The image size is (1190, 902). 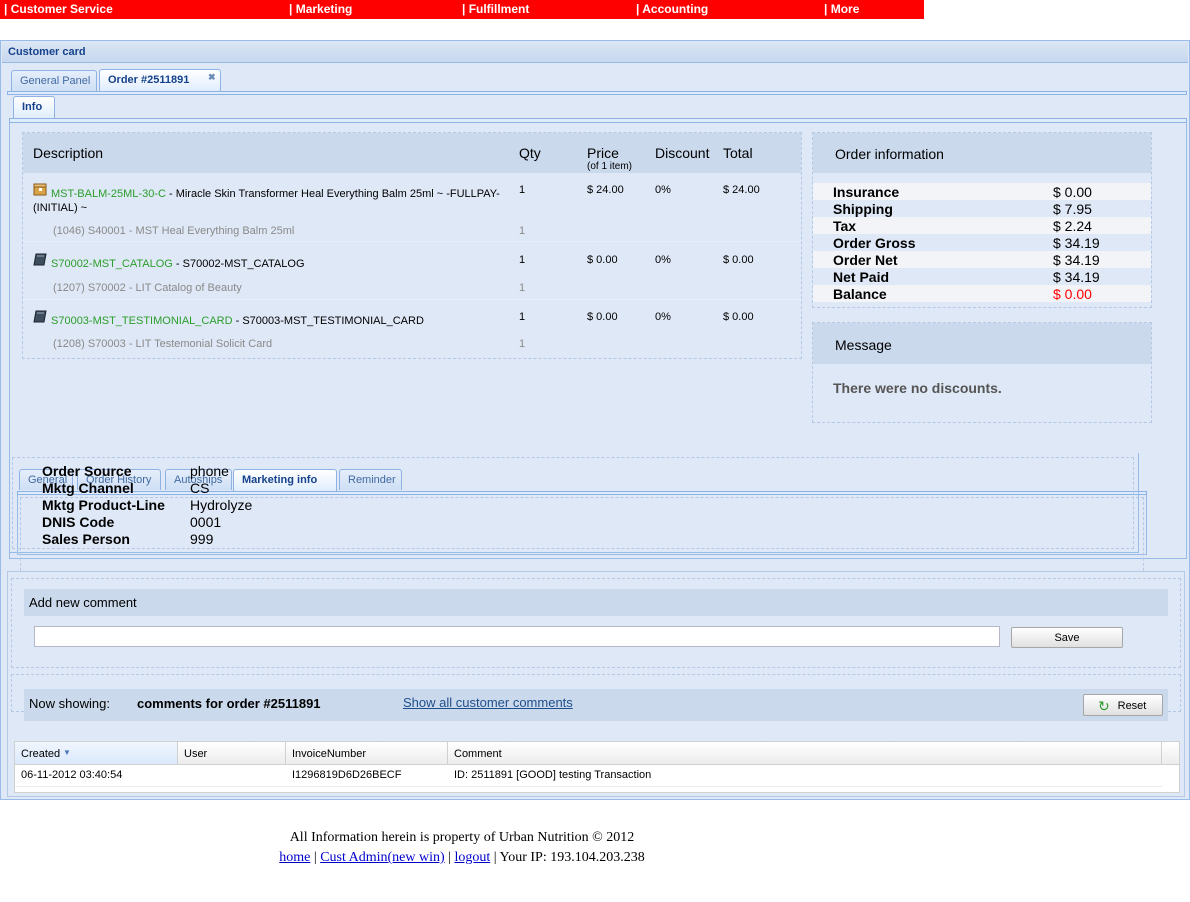 I want to click on insurance-label: Insurance, so click(x=866, y=192).